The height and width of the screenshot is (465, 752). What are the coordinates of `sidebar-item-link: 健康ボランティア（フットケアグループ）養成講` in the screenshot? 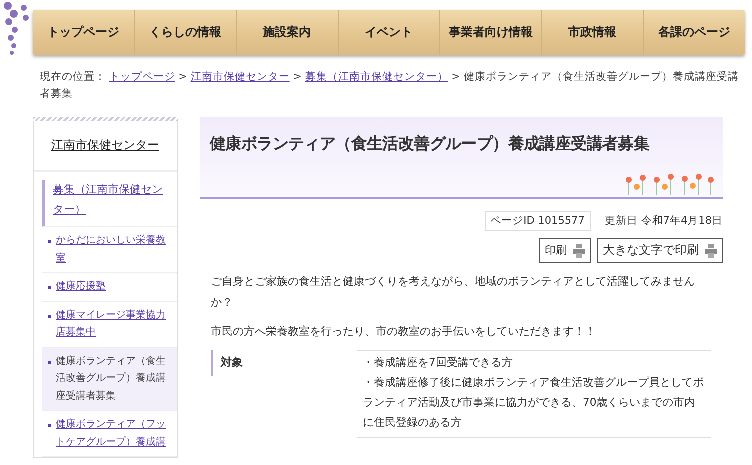 It's located at (114, 433).